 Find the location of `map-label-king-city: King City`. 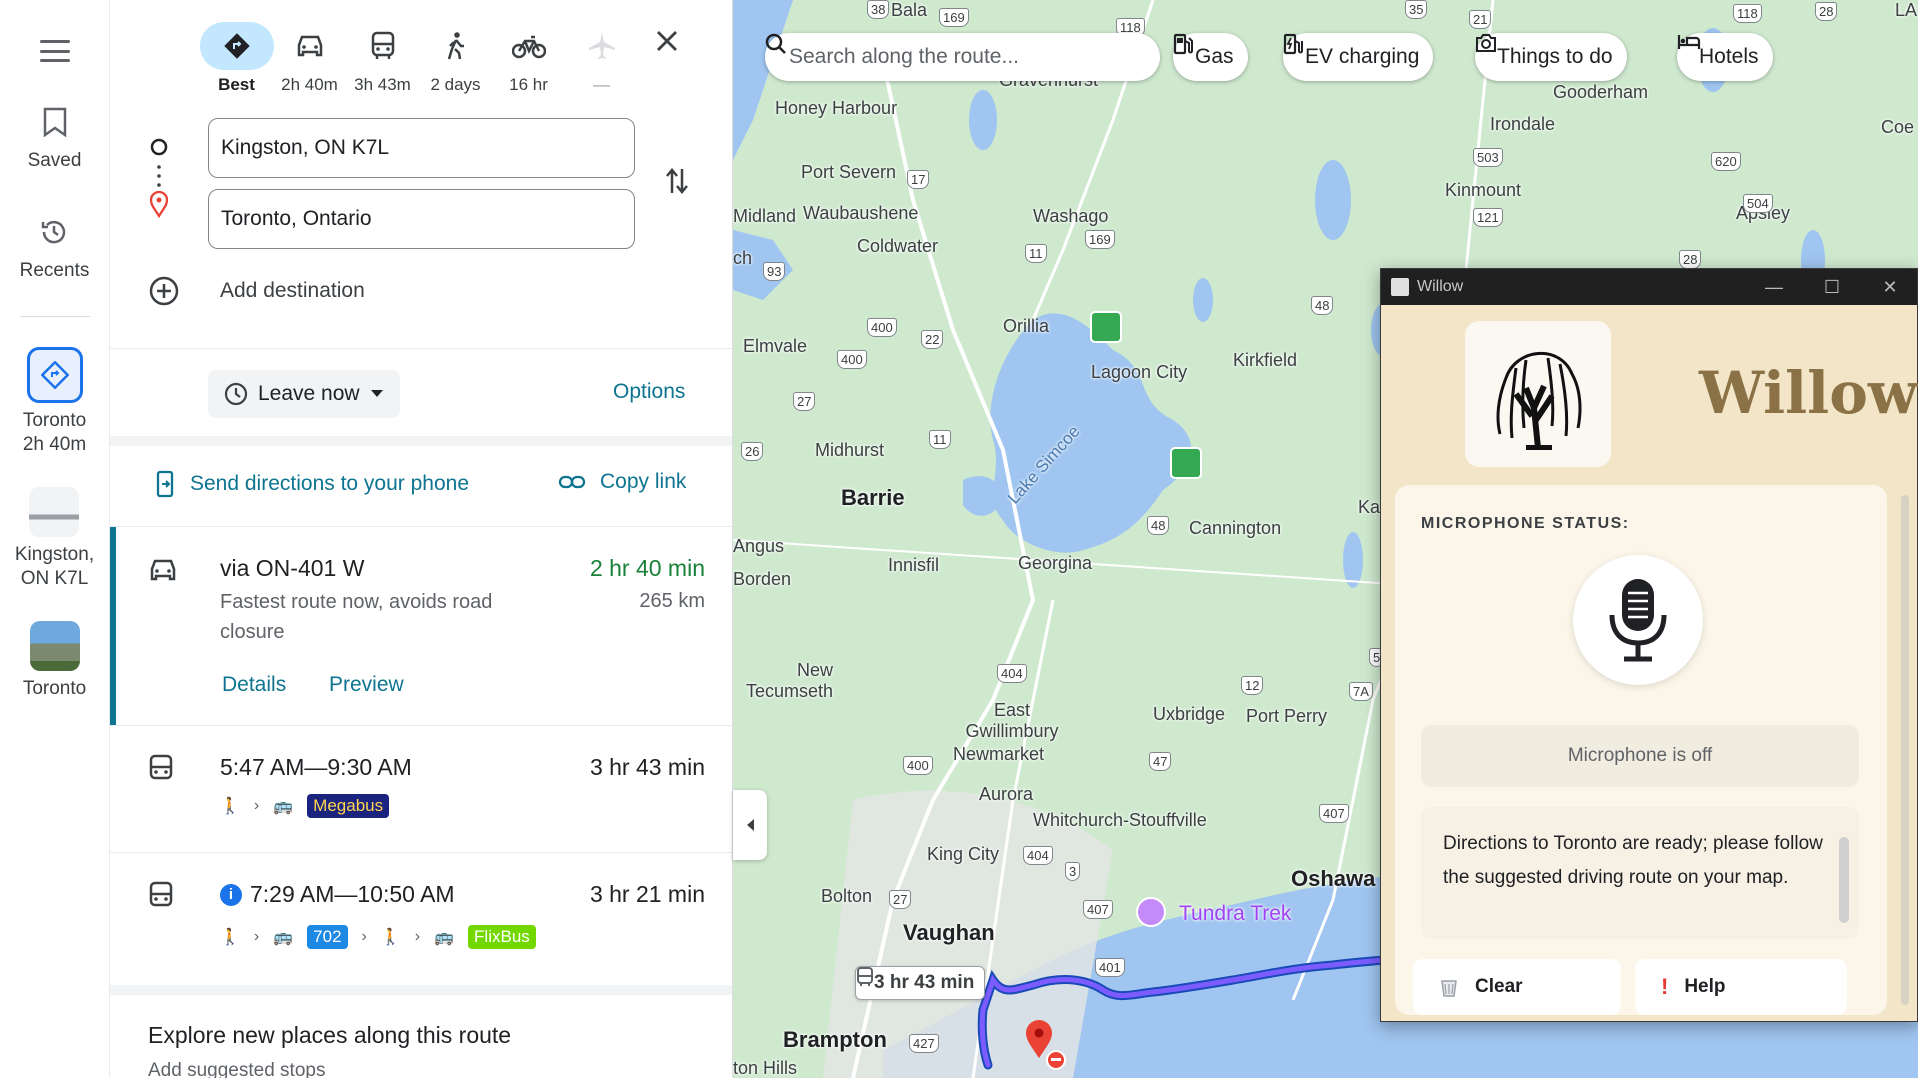

map-label-king-city: King City is located at coordinates (963, 854).